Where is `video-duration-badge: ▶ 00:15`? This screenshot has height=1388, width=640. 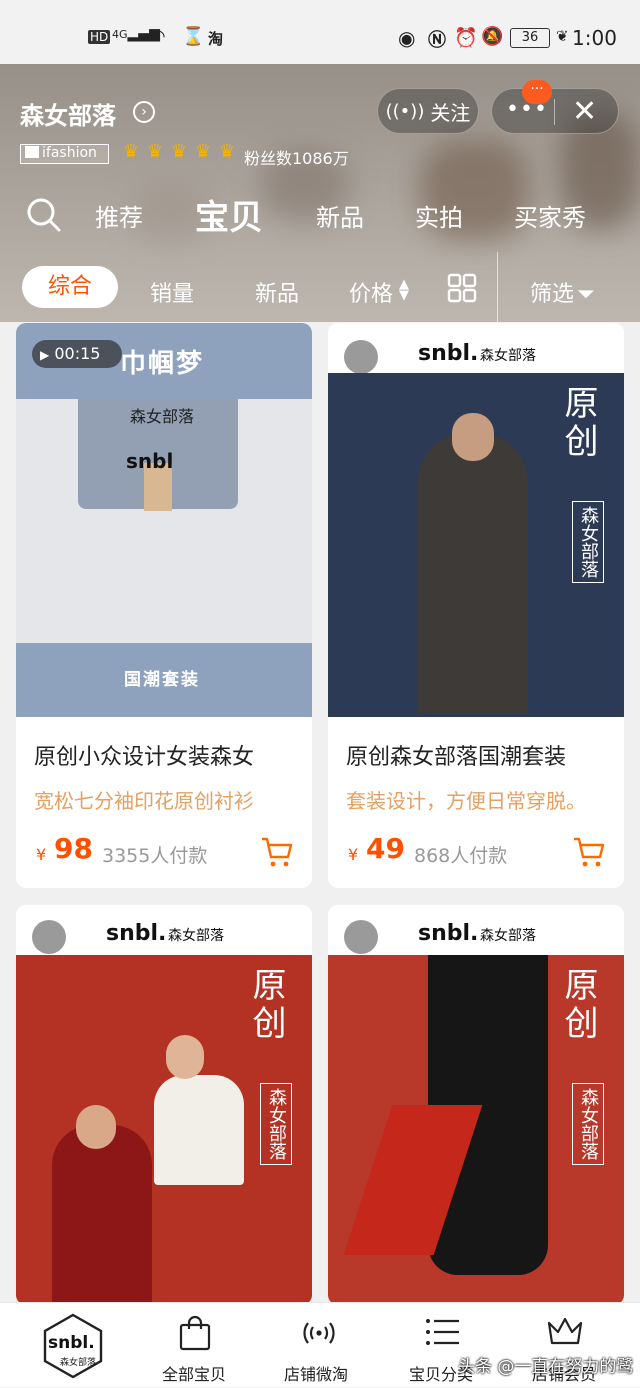 video-duration-badge: ▶ 00:15 is located at coordinates (77, 354).